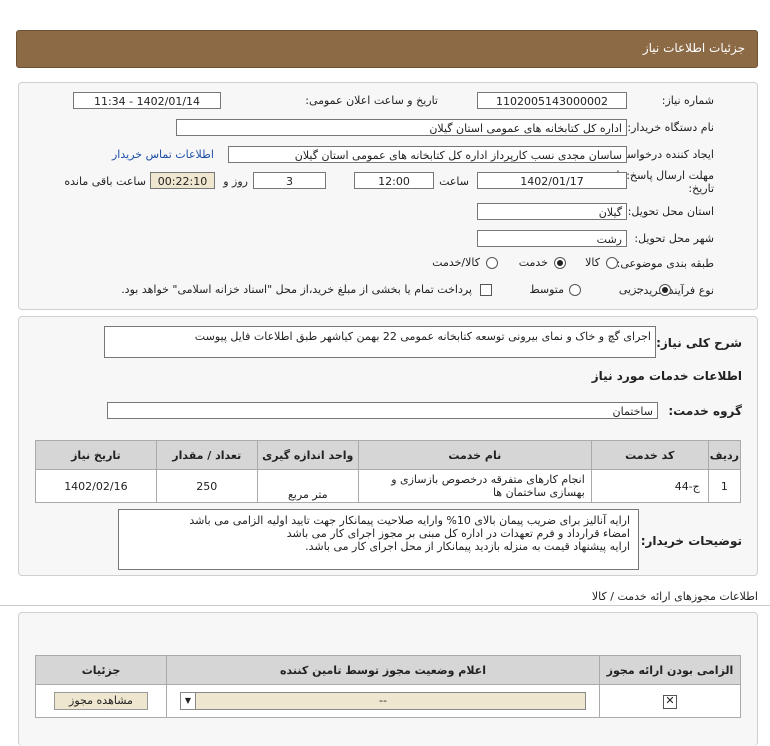 The image size is (770, 746). Describe the element at coordinates (182, 180) in the screenshot. I see `remaining-time-field: 00:22:10` at that location.